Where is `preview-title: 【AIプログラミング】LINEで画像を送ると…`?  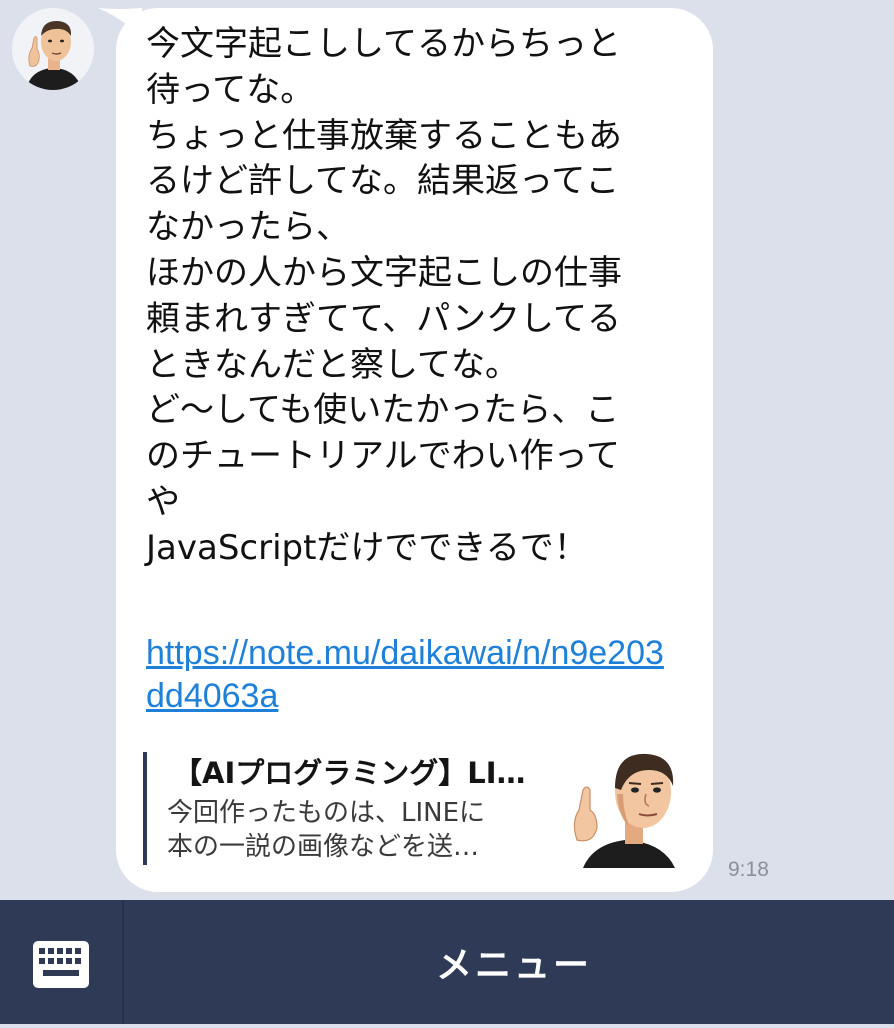 preview-title: 【AIプログラミング】LINEで画像を送ると… is located at coordinates (358, 773).